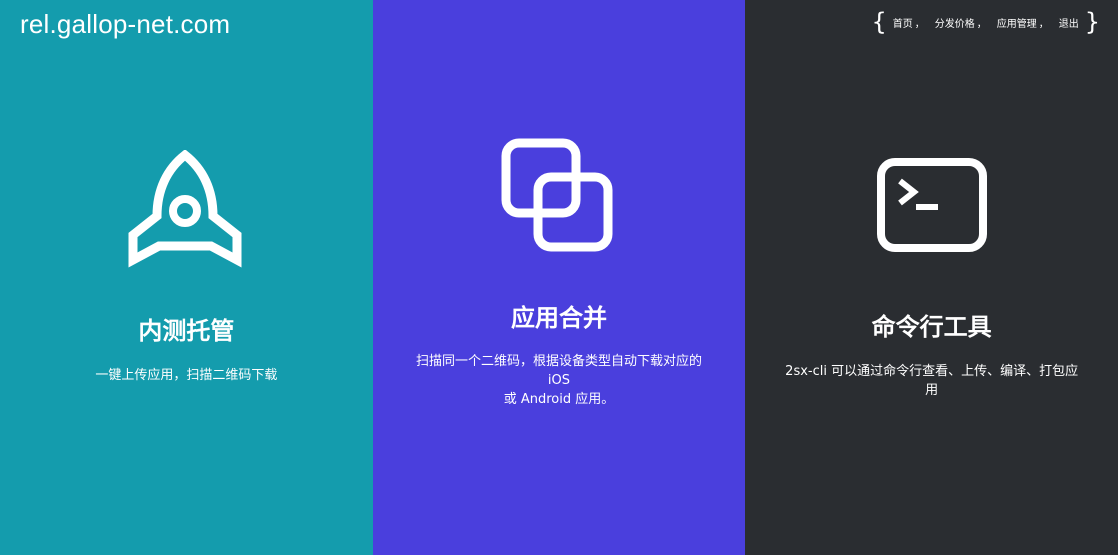  I want to click on feature-description: 扫描同一个二维码，根据设备类型自动下载对应的 iOS 或 Android 应用。, so click(559, 380).